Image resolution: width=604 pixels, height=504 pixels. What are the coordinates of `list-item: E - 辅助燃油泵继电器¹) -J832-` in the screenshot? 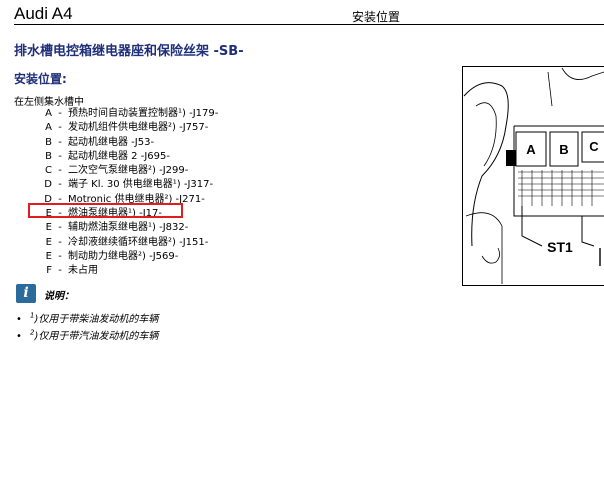 It's located at (126, 228).